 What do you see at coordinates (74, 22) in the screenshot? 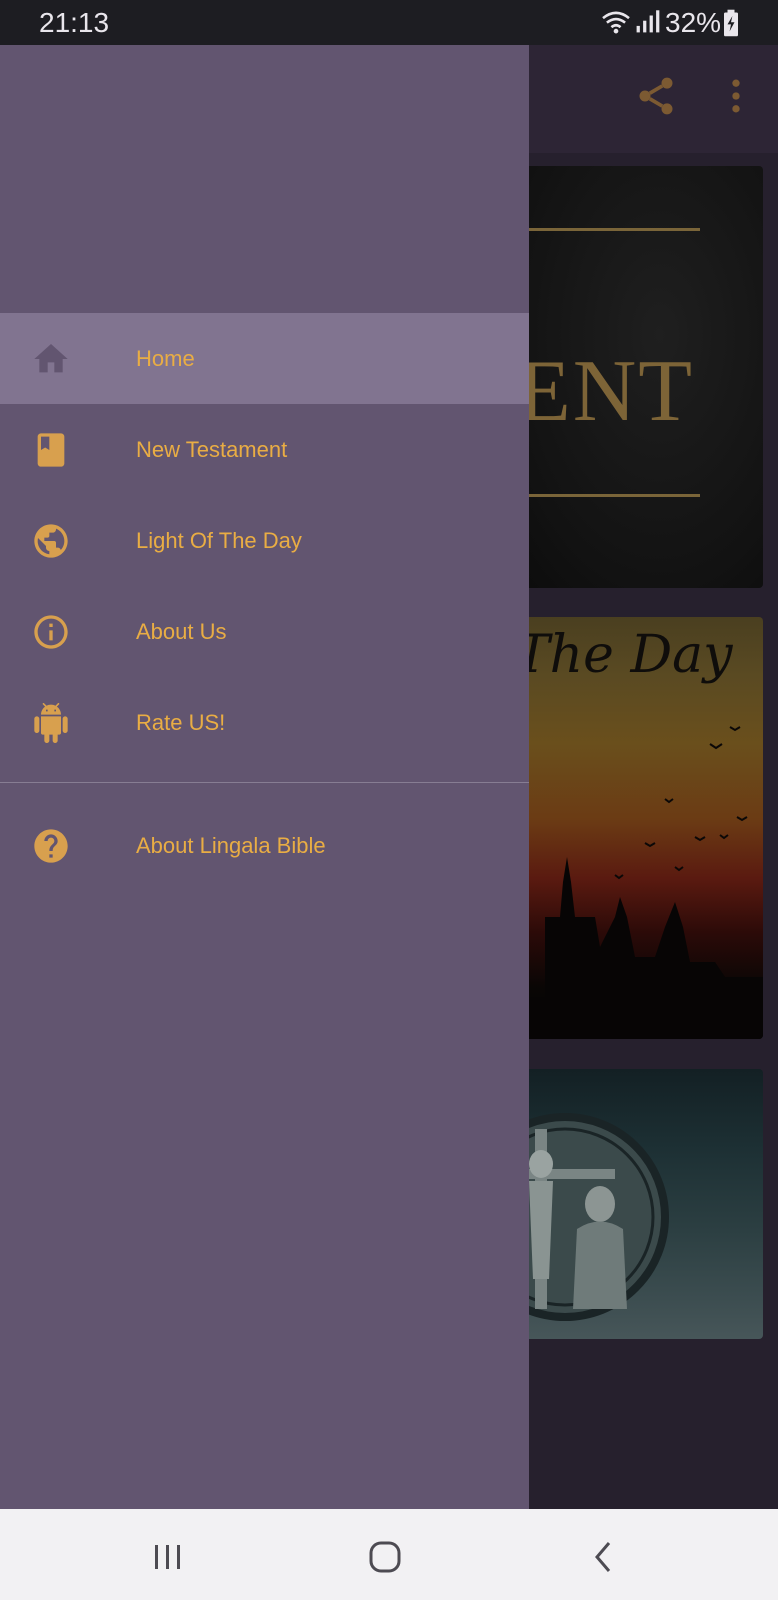
I see `status-time: 21:13` at bounding box center [74, 22].